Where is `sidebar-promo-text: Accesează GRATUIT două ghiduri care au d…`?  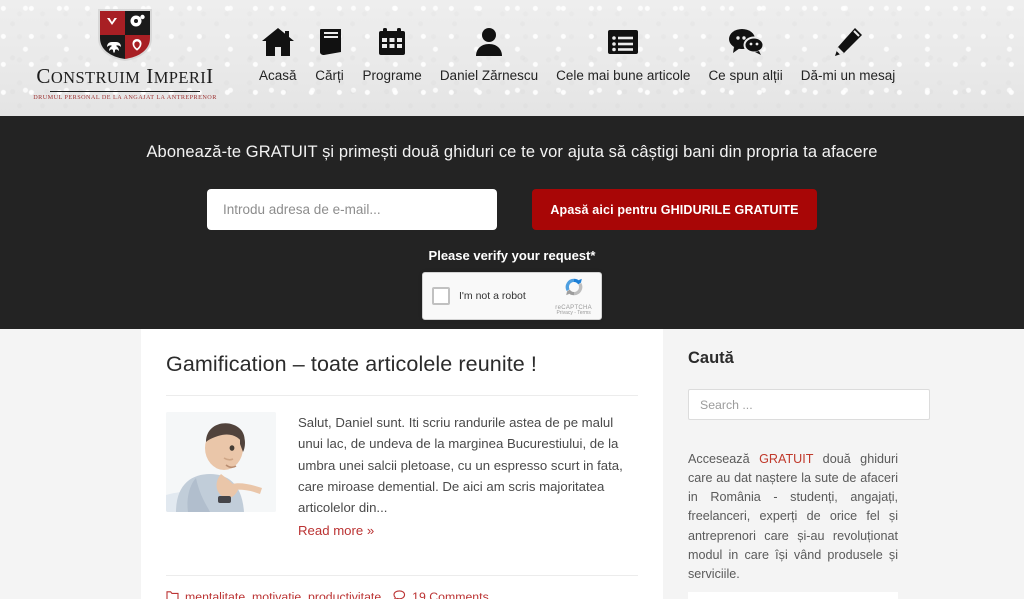
sidebar-promo-text: Accesează GRATUIT două ghiduri care au d… is located at coordinates (793, 517).